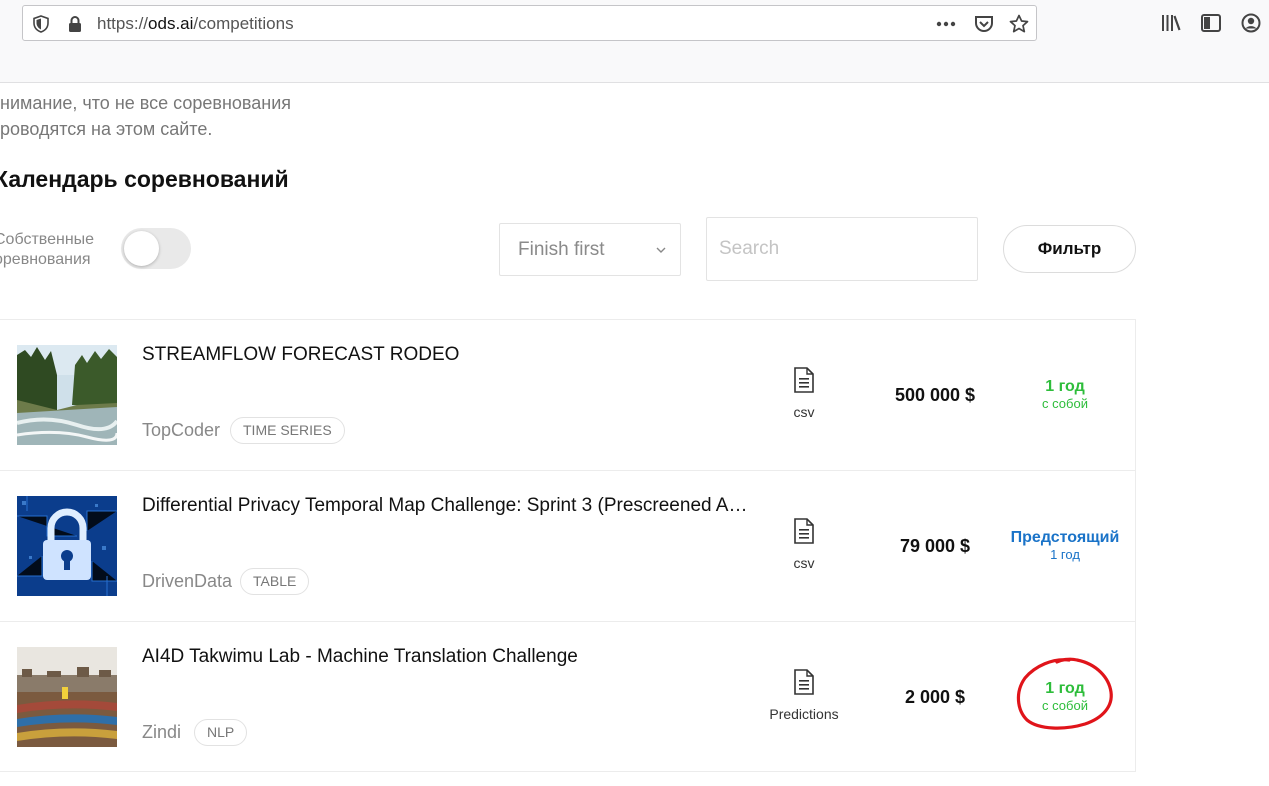 This screenshot has width=1269, height=786. What do you see at coordinates (984, 24) in the screenshot?
I see `pocket-icon` at bounding box center [984, 24].